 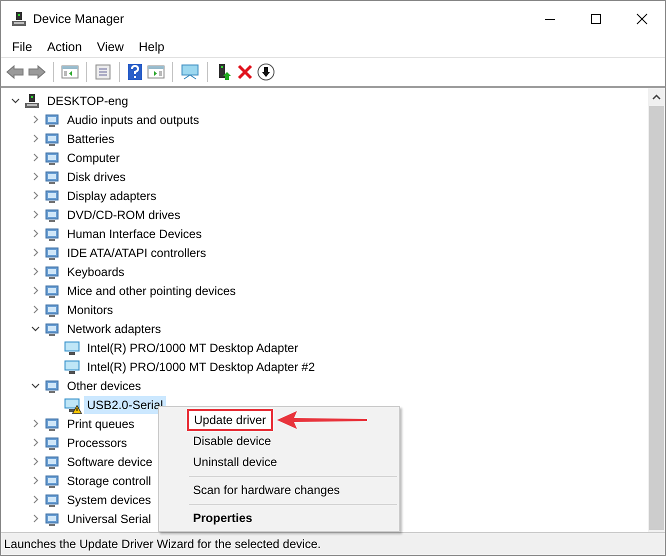 I want to click on scrollbar, so click(x=656, y=310).